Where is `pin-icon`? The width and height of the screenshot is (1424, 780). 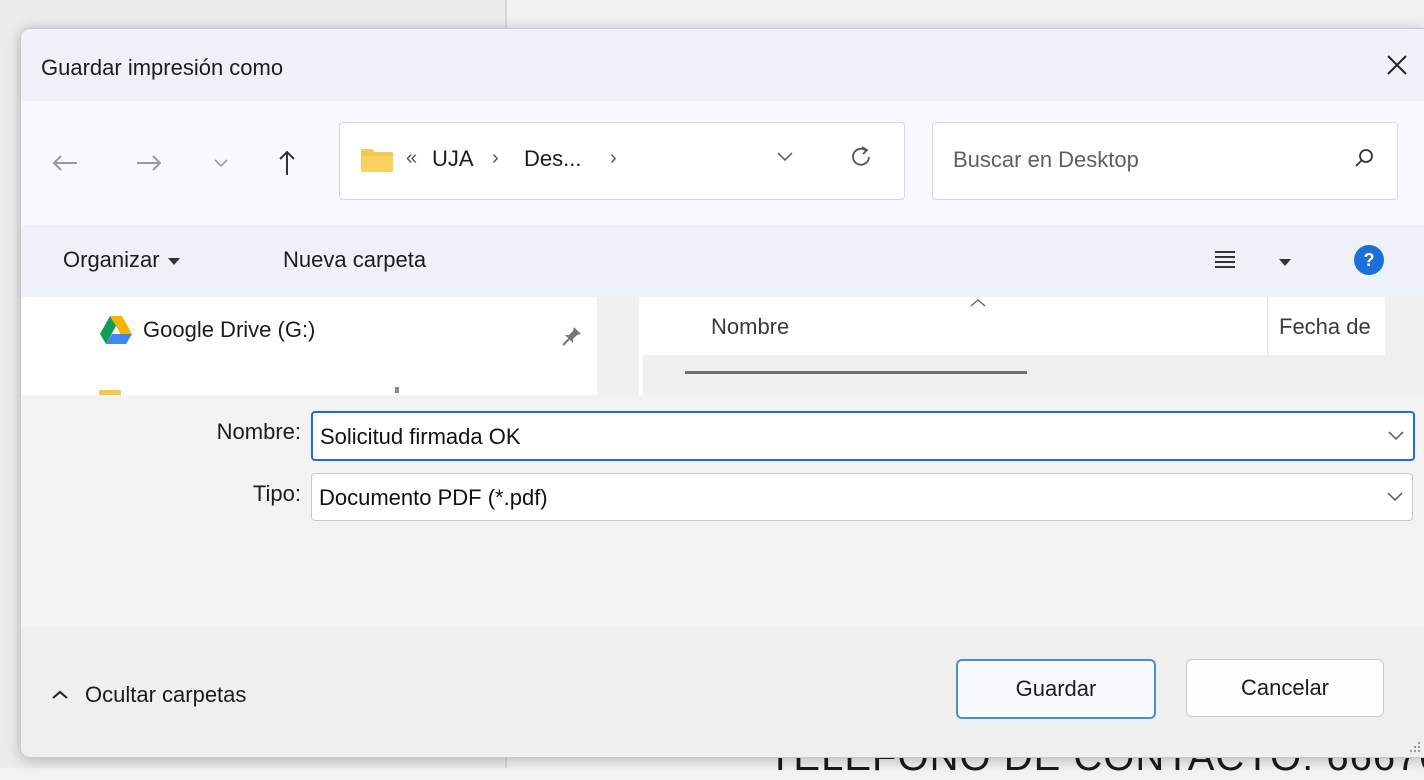
pin-icon is located at coordinates (571, 336).